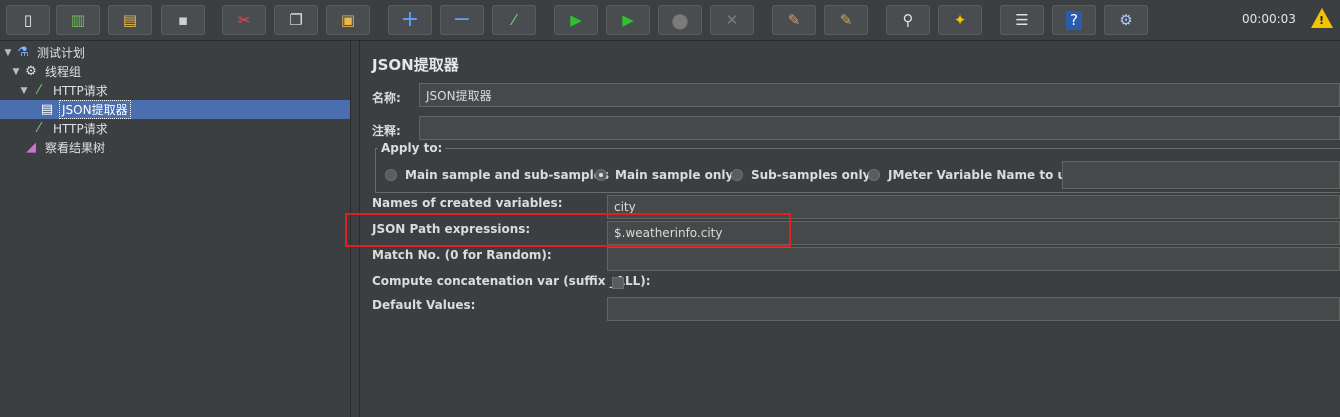 The image size is (1340, 417). I want to click on search-icon: ⚲, so click(908, 19).